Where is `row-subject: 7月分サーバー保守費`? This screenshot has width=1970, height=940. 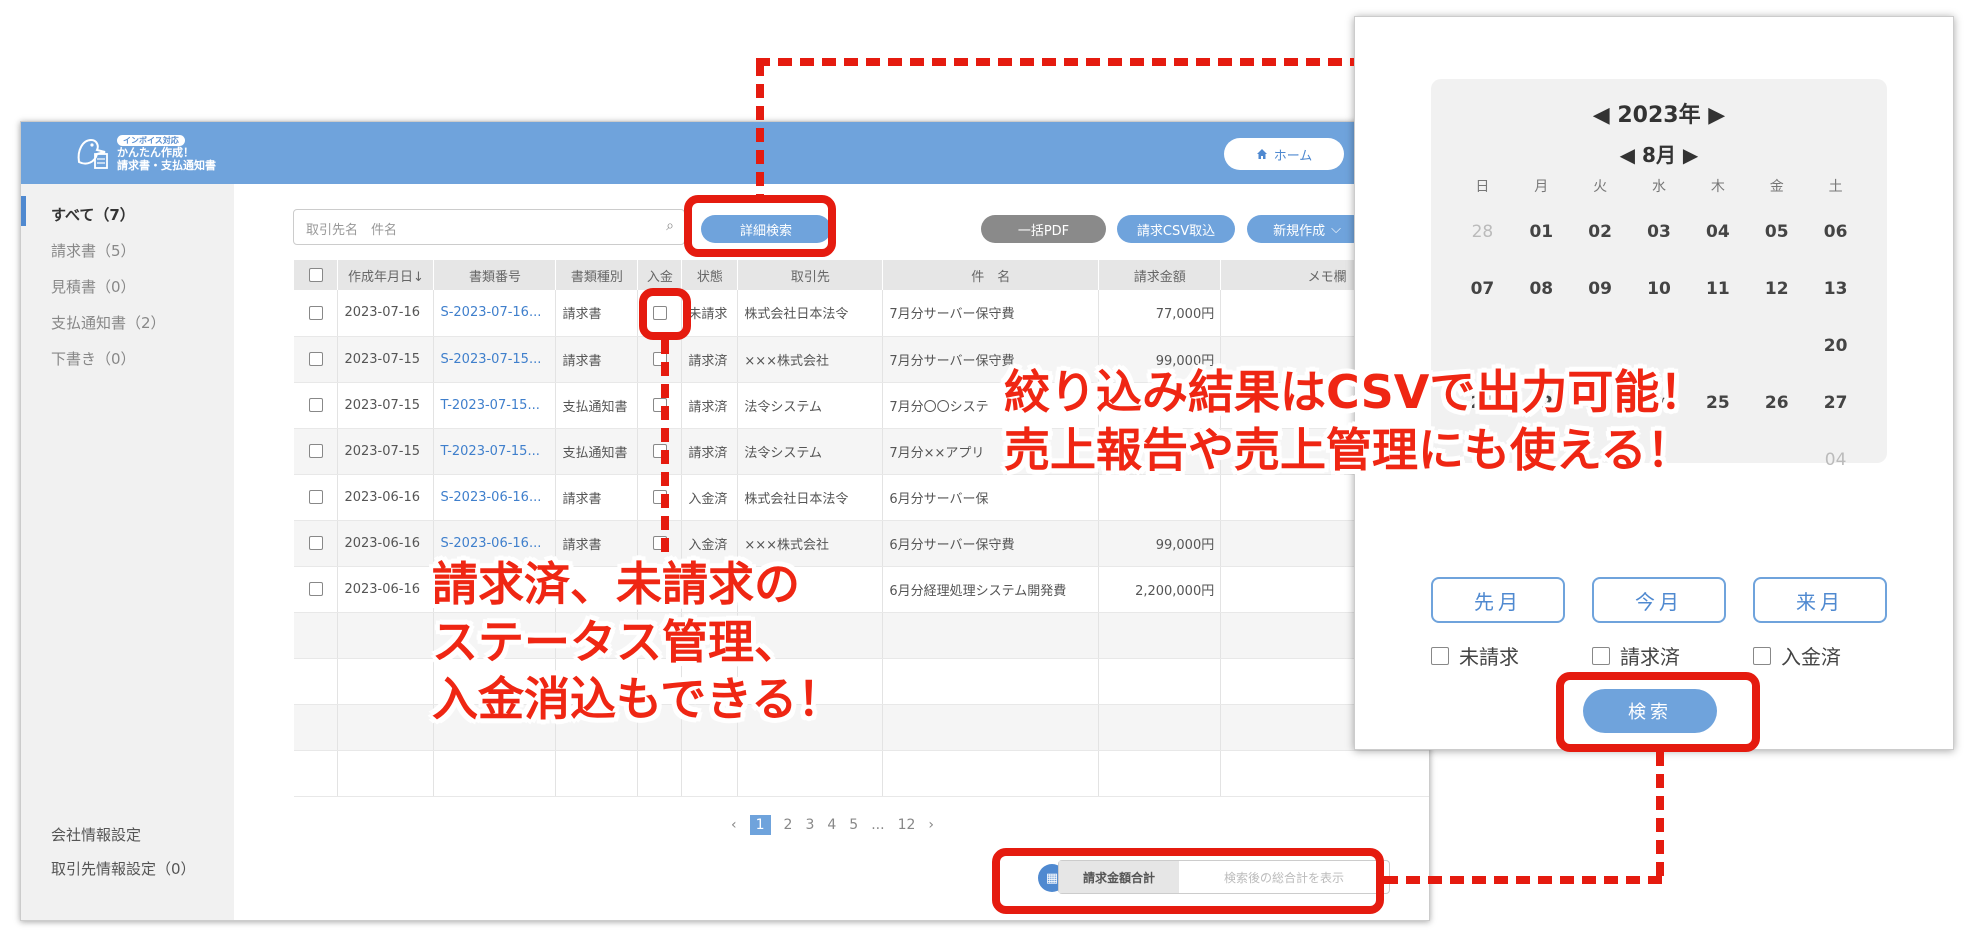
row-subject: 7月分サーバー保守費 is located at coordinates (991, 313).